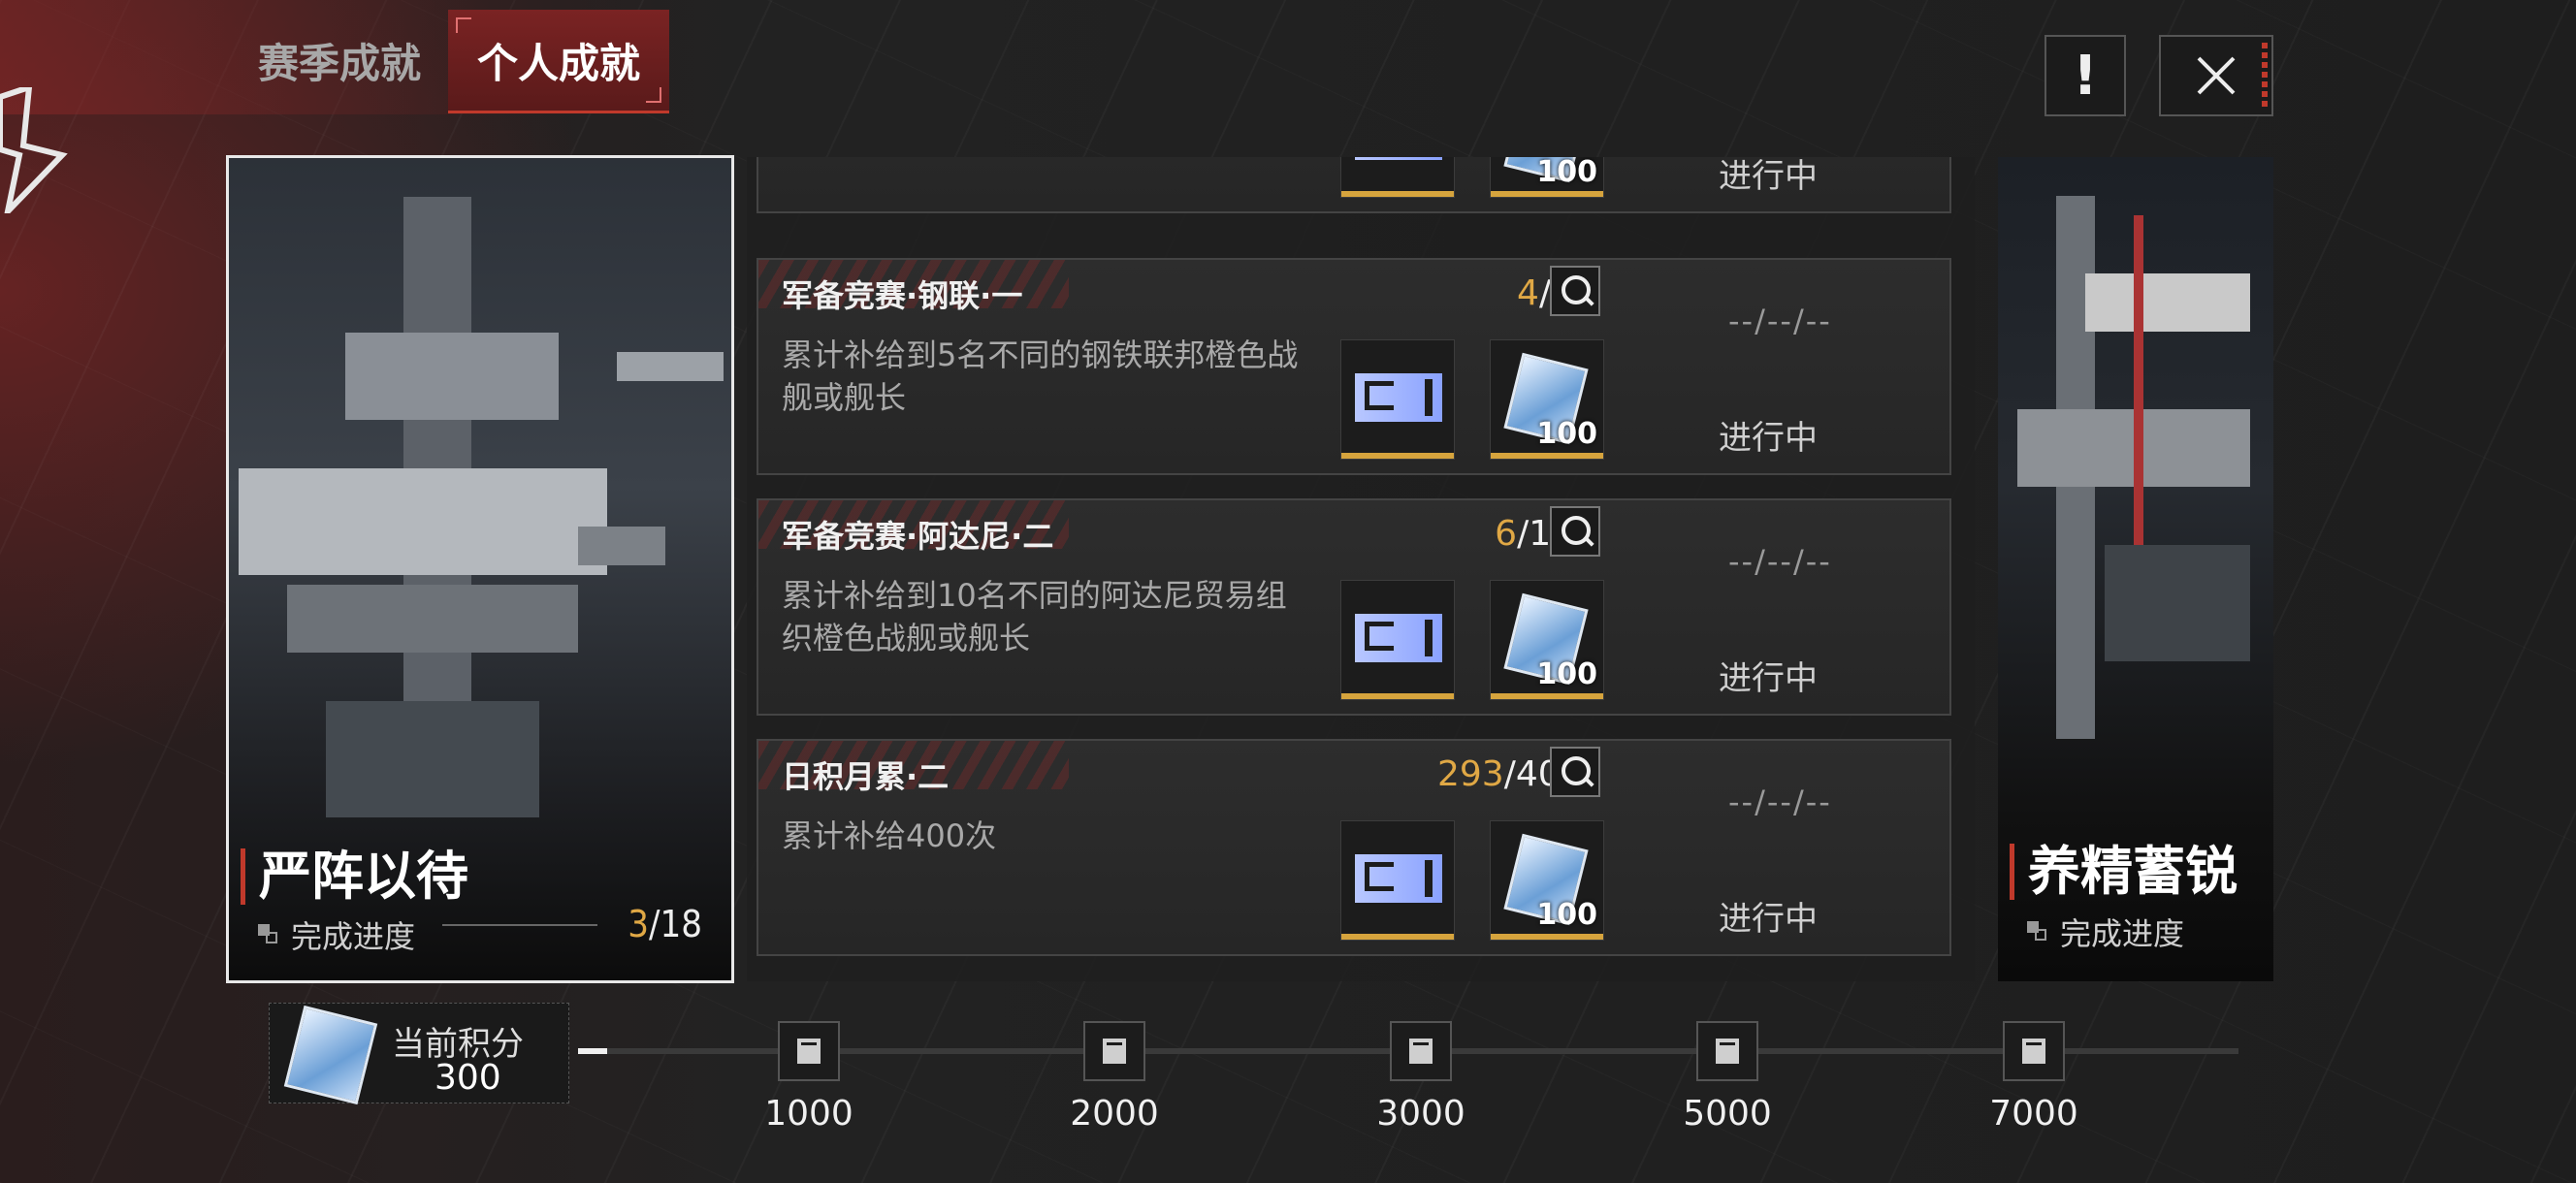 The height and width of the screenshot is (1183, 2576). Describe the element at coordinates (1114, 1114) in the screenshot. I see `milestone-label: 2000` at that location.